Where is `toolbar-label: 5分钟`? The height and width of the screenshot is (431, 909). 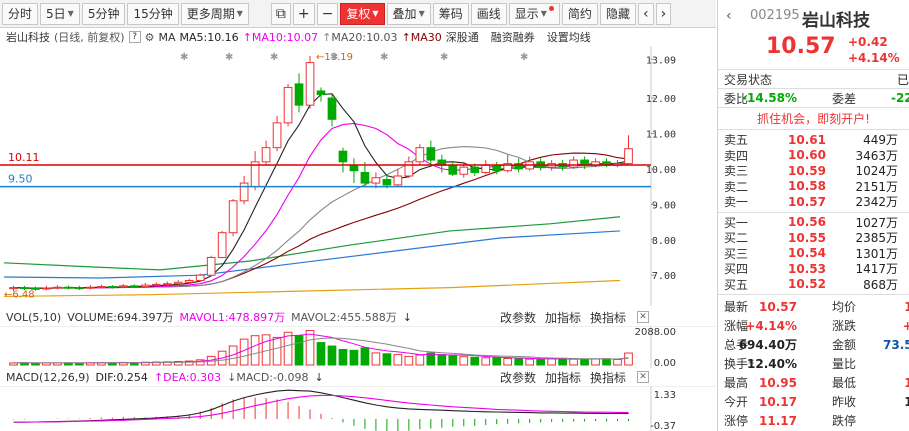 toolbar-label: 5分钟 is located at coordinates (103, 13).